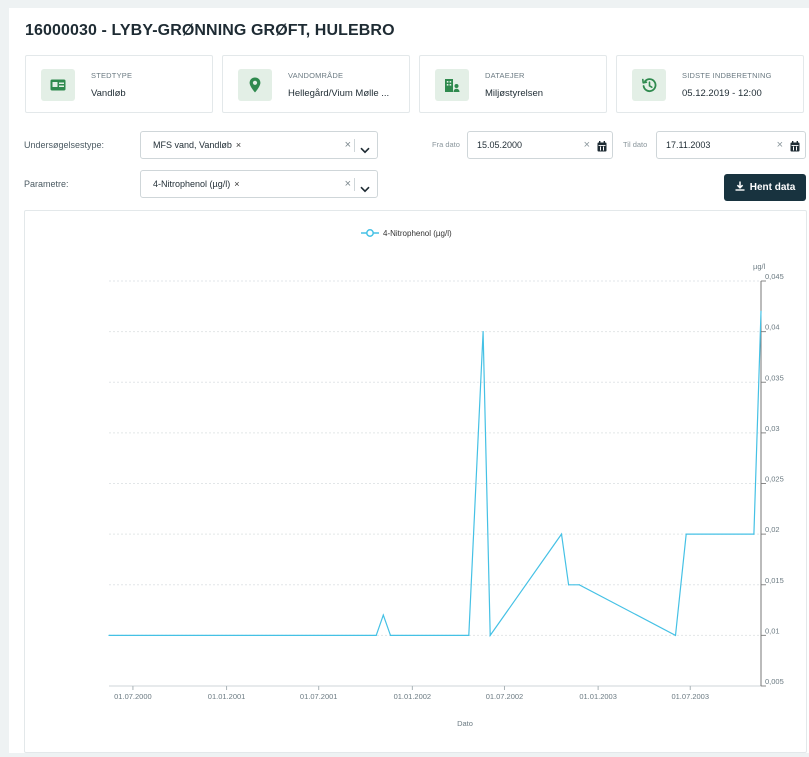 This screenshot has width=809, height=757. Describe the element at coordinates (598, 696) in the screenshot. I see `x-tick-label: 01.01.2003` at that location.